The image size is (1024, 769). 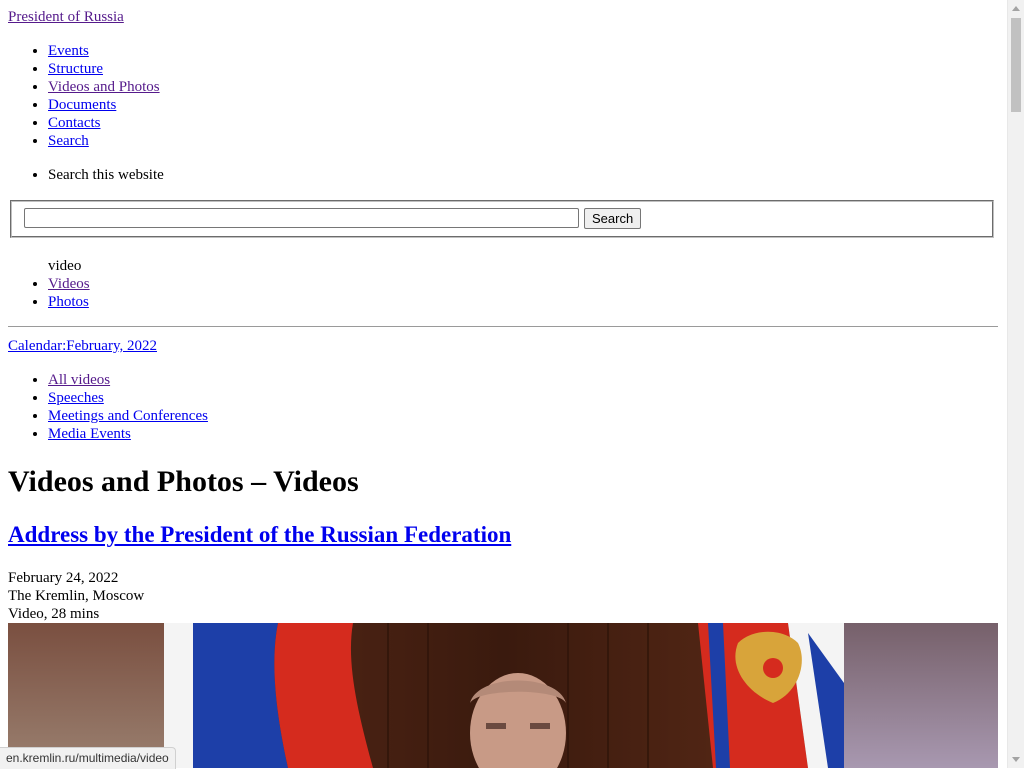 What do you see at coordinates (268, 695) in the screenshot?
I see `russian-flag-icon` at bounding box center [268, 695].